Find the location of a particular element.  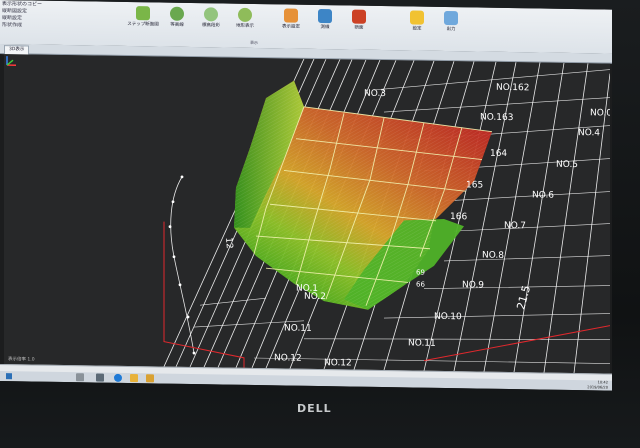

station-label: NO.5 is located at coordinates (567, 165).